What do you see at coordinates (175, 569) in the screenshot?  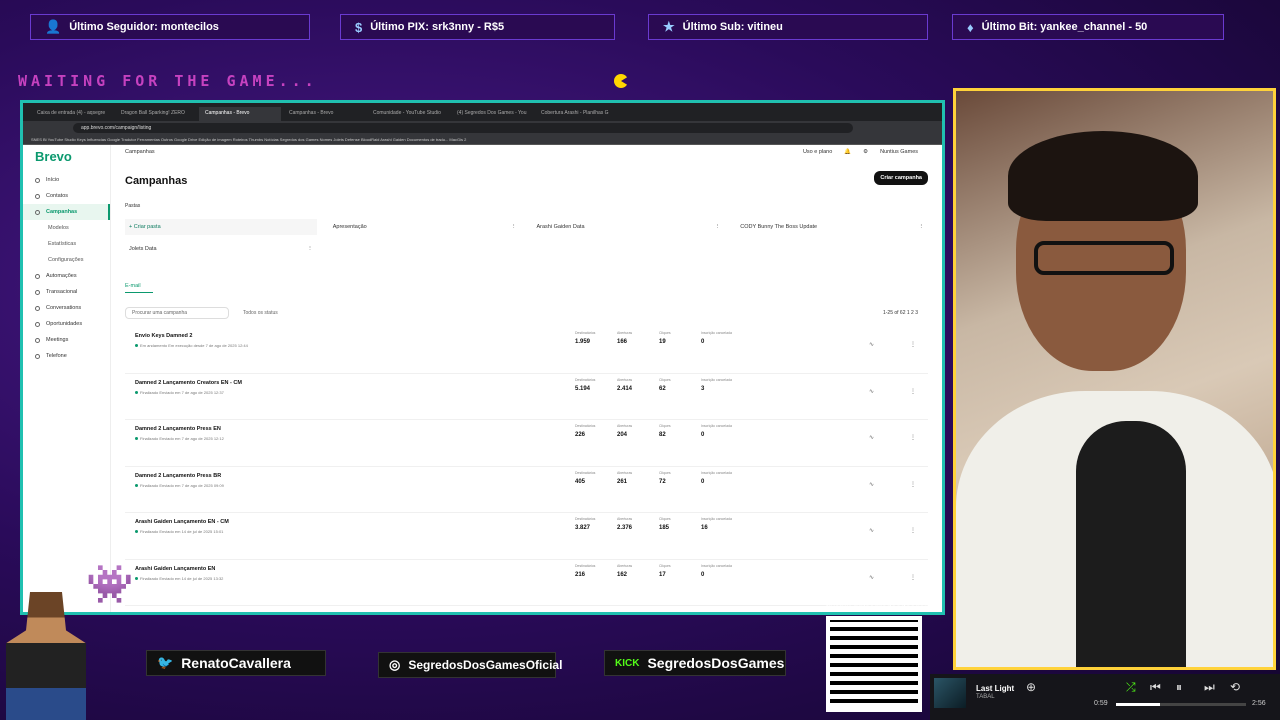 I see `campaign-name: Arashi Gaiden Lançamento EN` at bounding box center [175, 569].